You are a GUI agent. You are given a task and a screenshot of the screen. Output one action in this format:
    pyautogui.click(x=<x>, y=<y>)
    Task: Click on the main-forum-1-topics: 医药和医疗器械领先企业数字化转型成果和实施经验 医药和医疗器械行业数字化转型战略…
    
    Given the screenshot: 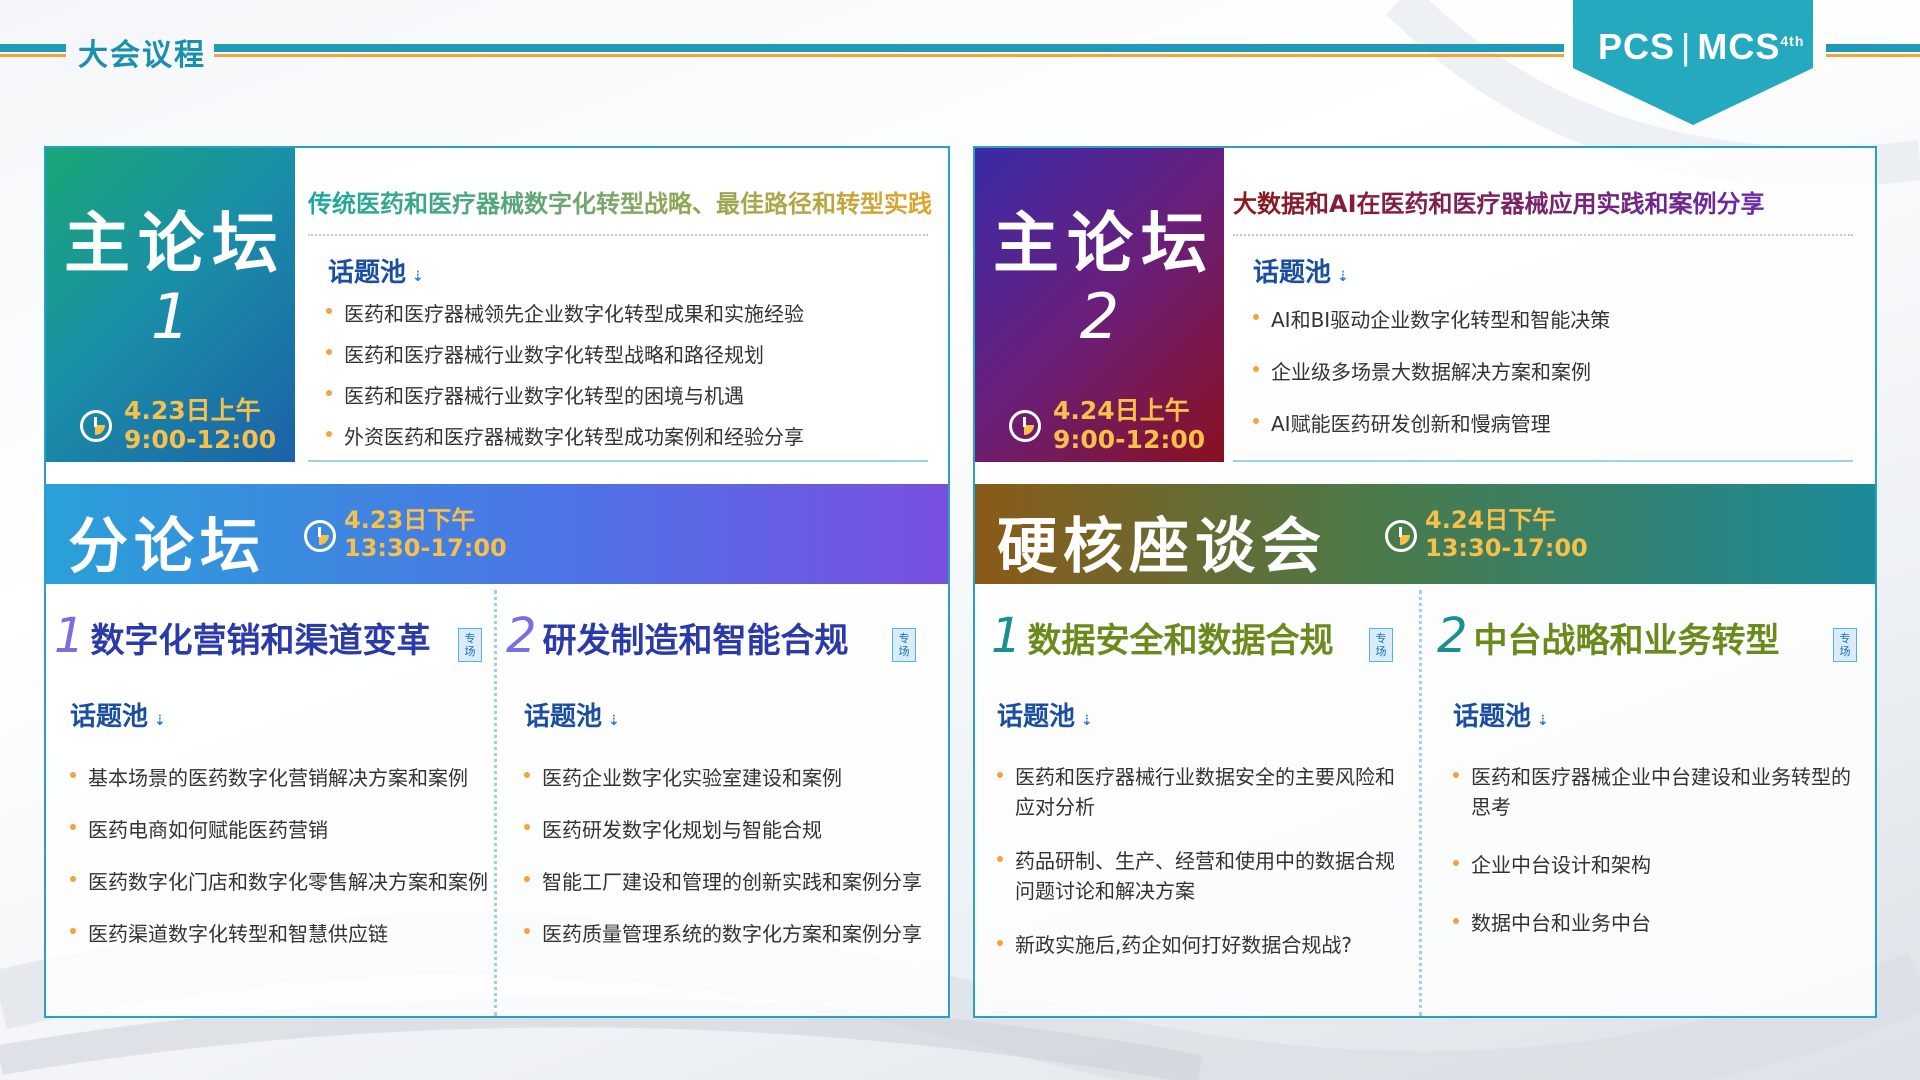 What is the action you would take?
    pyautogui.click(x=624, y=380)
    